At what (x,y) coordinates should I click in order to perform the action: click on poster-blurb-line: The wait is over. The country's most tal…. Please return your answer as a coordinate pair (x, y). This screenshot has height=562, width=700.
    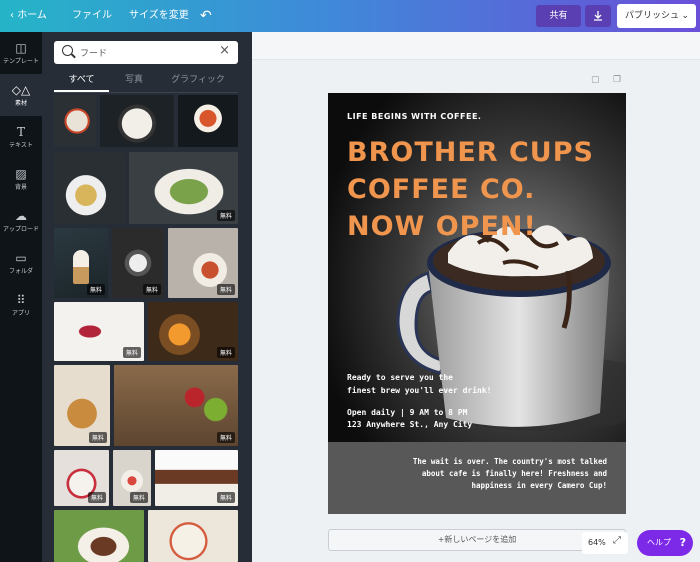
    Looking at the image, I should click on (510, 461).